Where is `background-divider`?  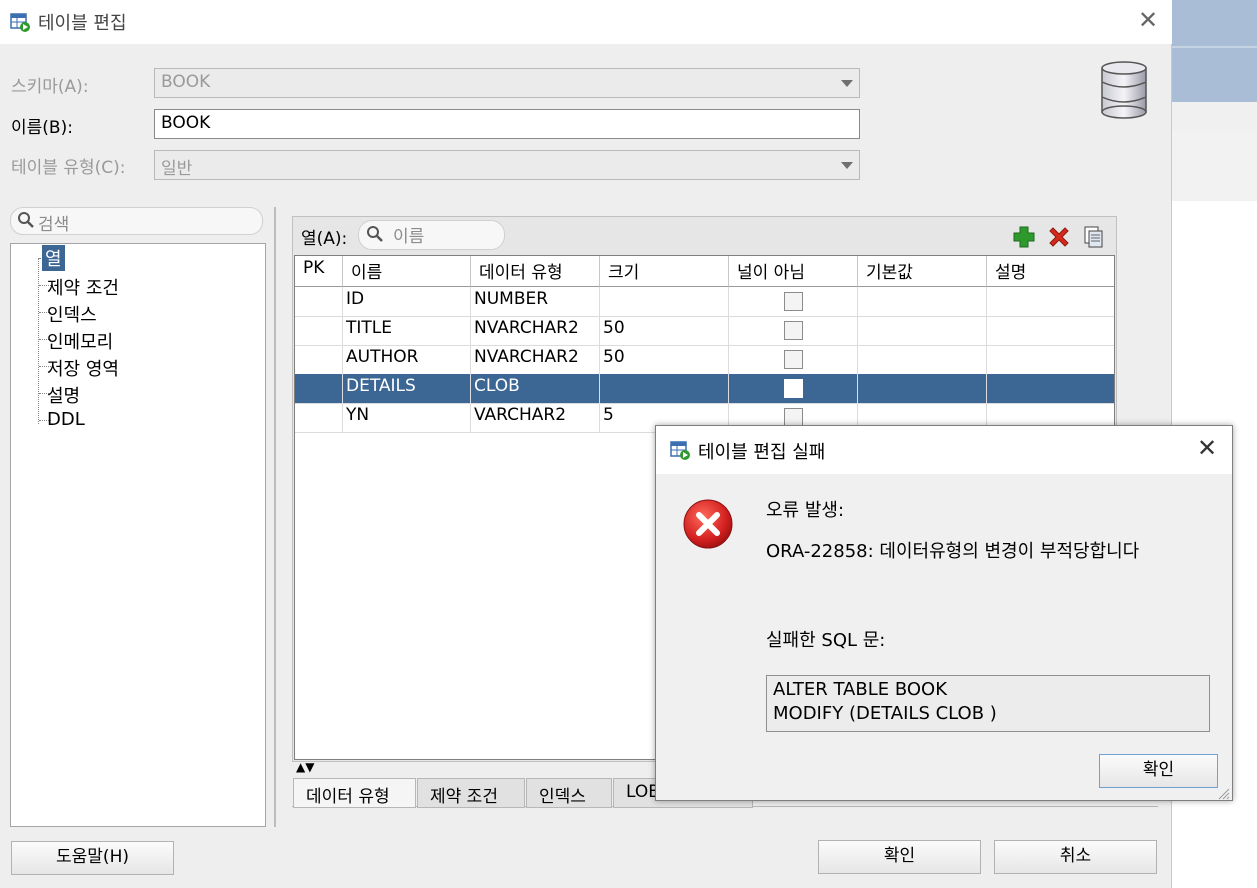 background-divider is located at coordinates (1214, 47).